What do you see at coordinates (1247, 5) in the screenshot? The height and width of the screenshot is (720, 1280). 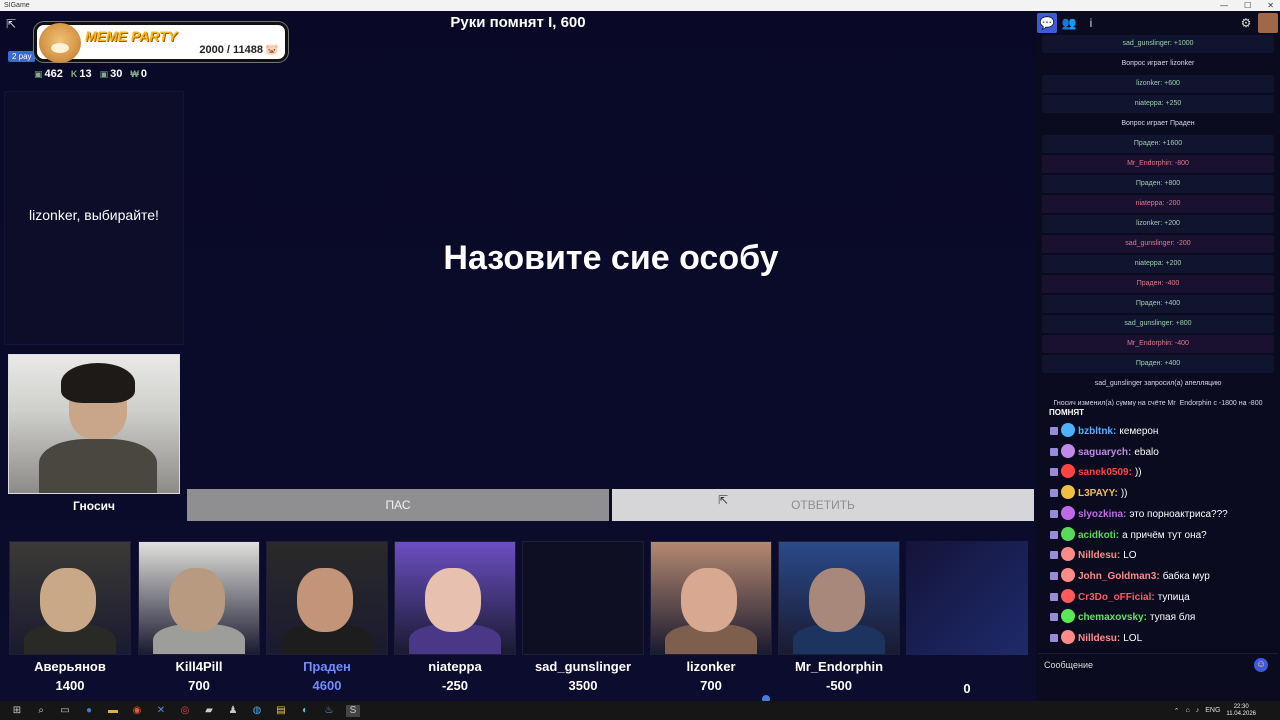 I see `maximize-button: ☐` at bounding box center [1247, 5].